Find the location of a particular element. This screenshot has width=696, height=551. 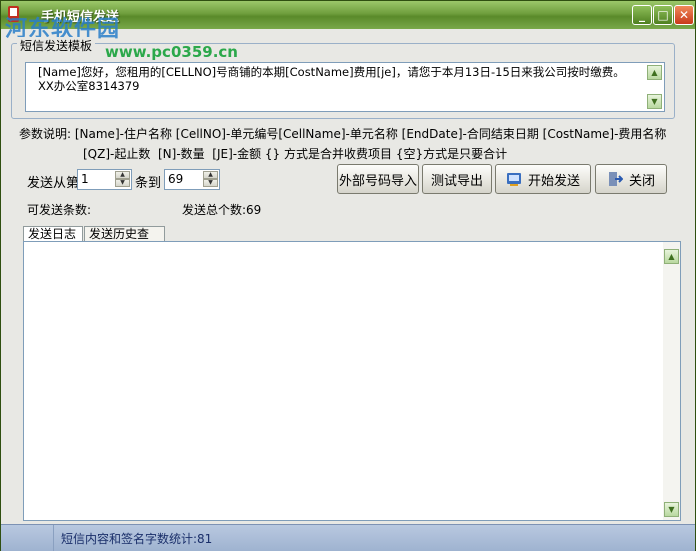

test-export-button: 测试导出 is located at coordinates (457, 179).